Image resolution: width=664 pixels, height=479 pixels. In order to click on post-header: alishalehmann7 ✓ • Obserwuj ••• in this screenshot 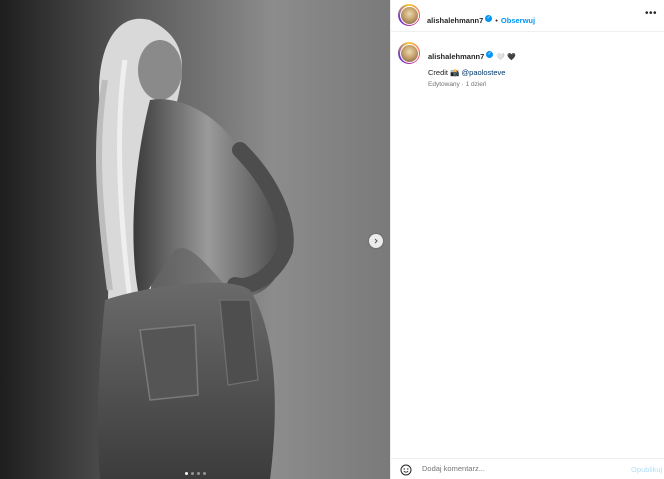, I will do `click(527, 16)`.